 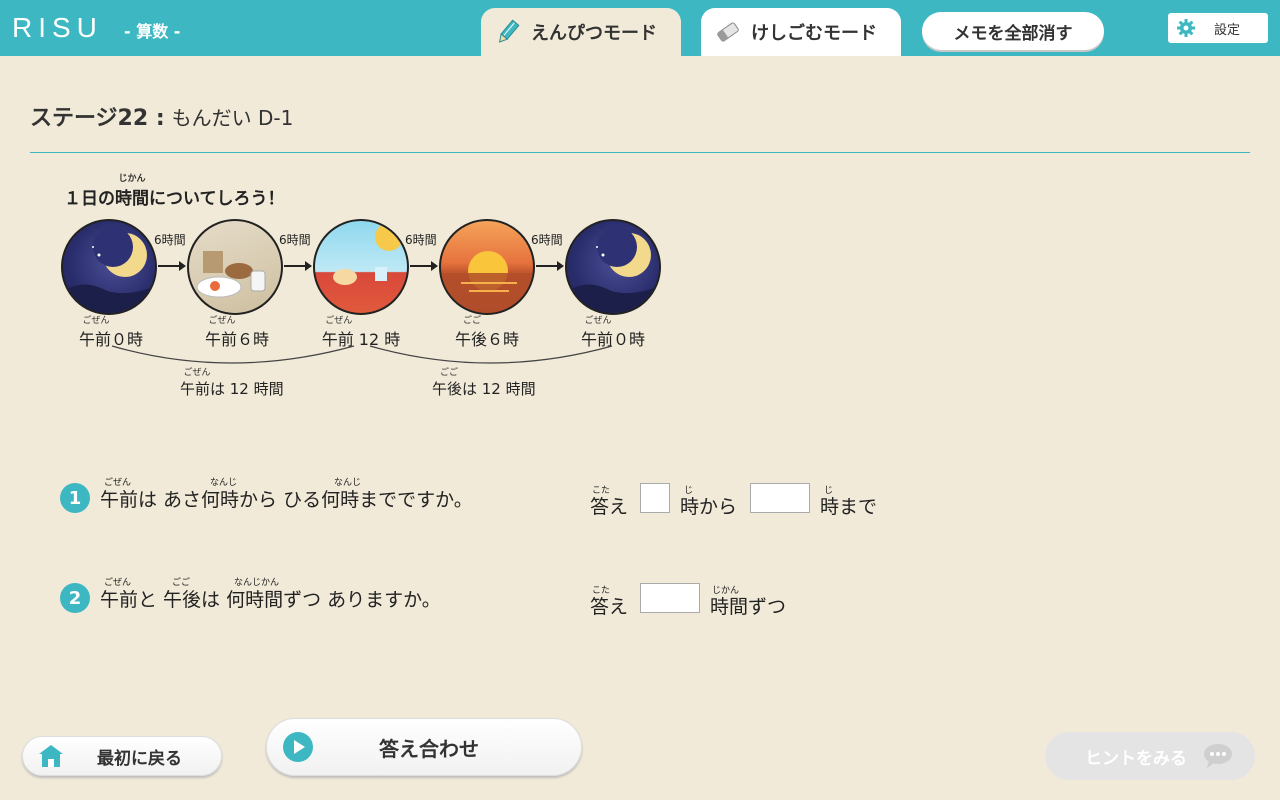 I want to click on answer-suffix-1: じ 時まで, so click(x=849, y=502).